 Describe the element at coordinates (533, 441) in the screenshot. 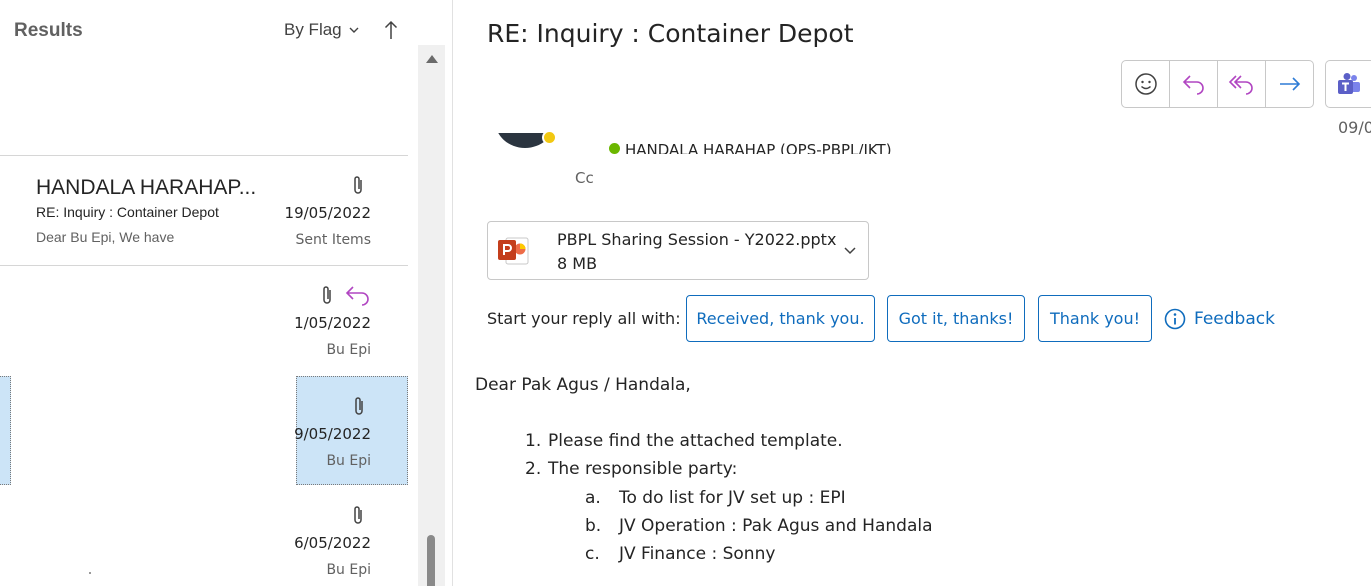

I see `list-marker: 1.` at that location.